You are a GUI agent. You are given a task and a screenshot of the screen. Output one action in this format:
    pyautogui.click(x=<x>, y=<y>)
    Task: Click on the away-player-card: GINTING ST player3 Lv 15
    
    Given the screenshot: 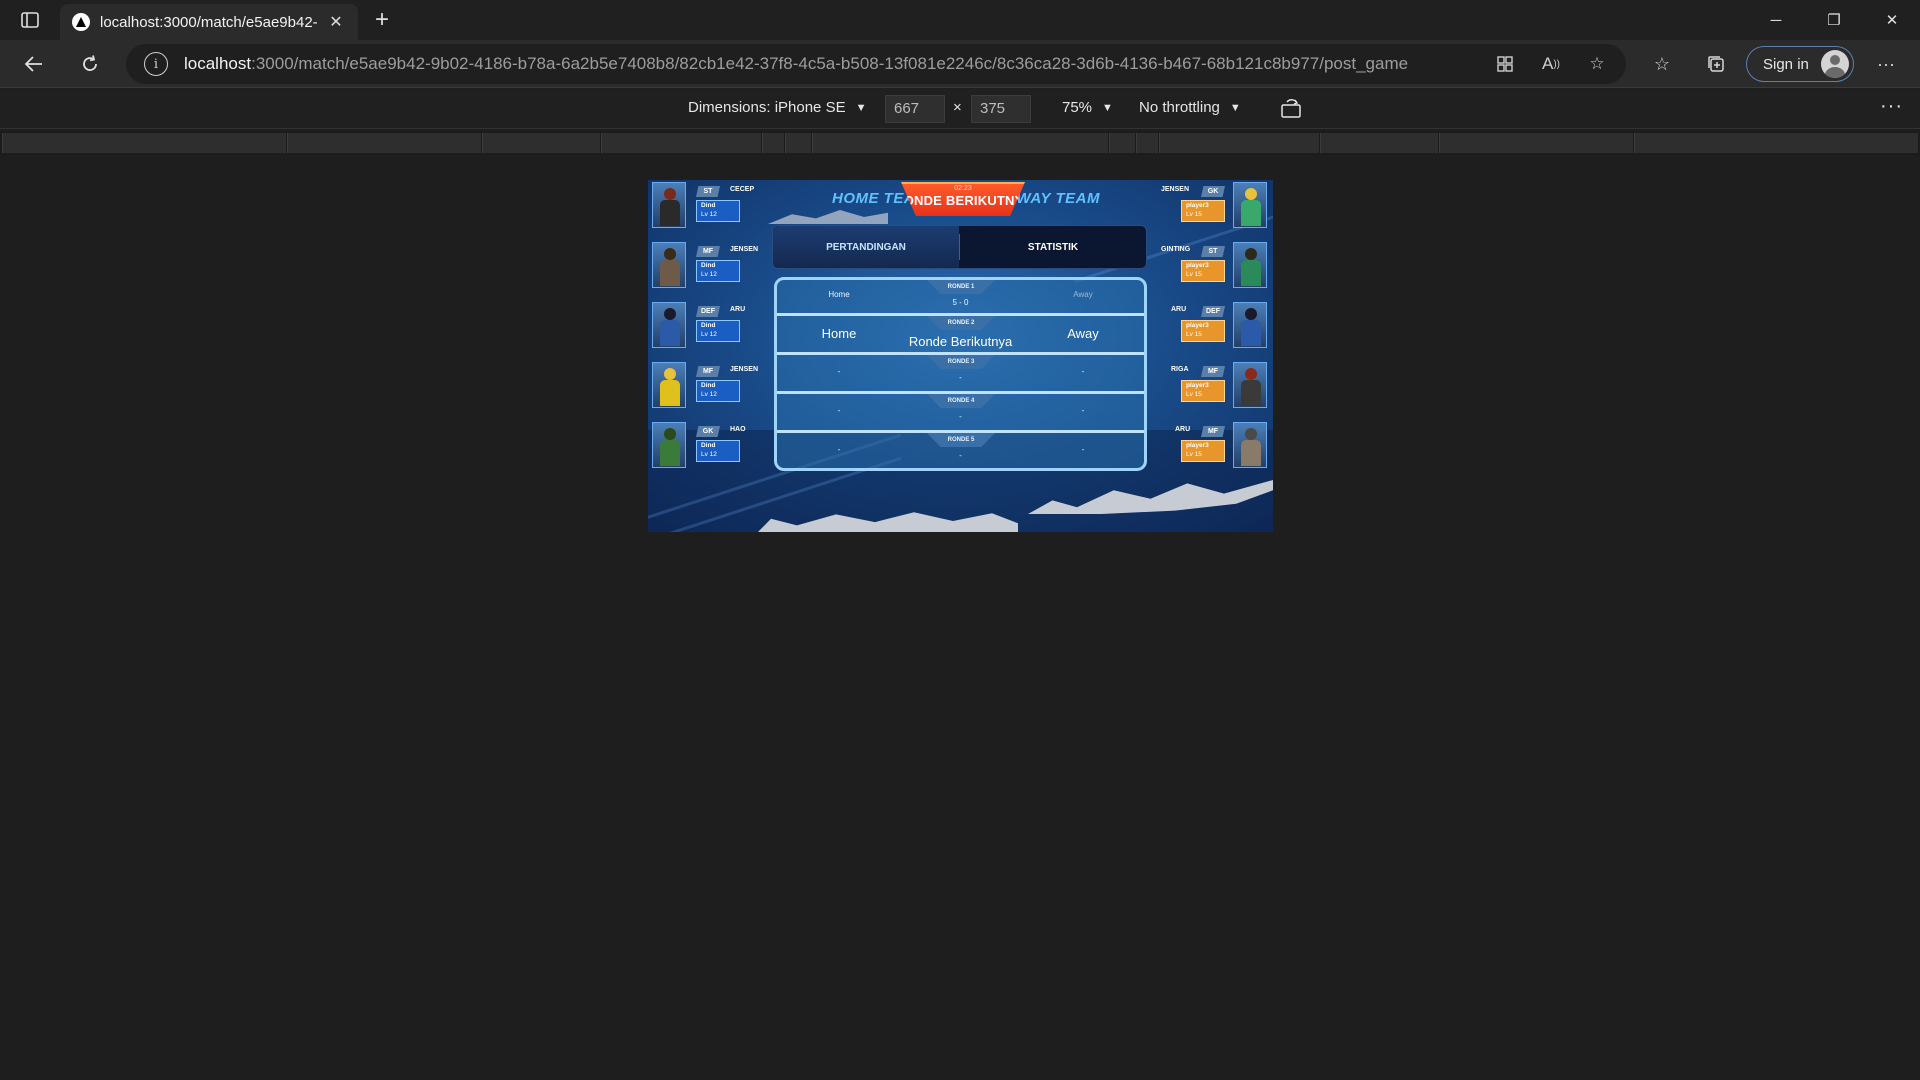 What is the action you would take?
    pyautogui.click(x=1210, y=264)
    